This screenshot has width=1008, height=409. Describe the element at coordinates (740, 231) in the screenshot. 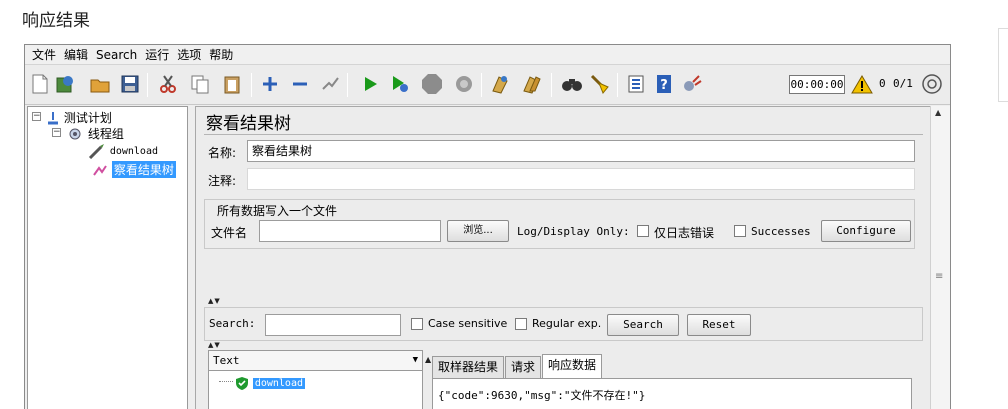

I see `successes-checkbox` at that location.